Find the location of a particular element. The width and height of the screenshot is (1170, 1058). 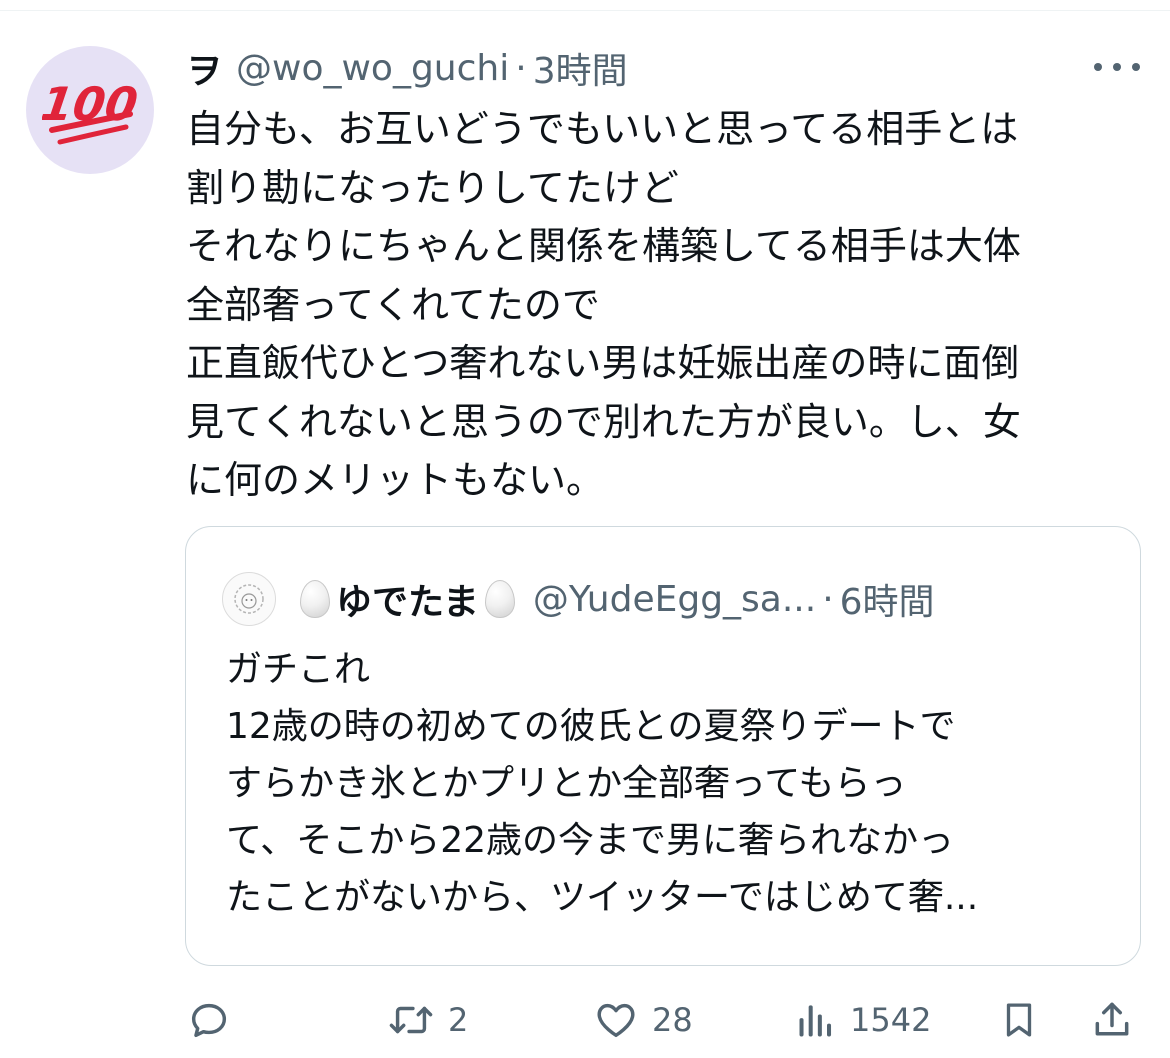

tweet-text-line: 割り勘になったりしてたけど is located at coordinates (432, 187).